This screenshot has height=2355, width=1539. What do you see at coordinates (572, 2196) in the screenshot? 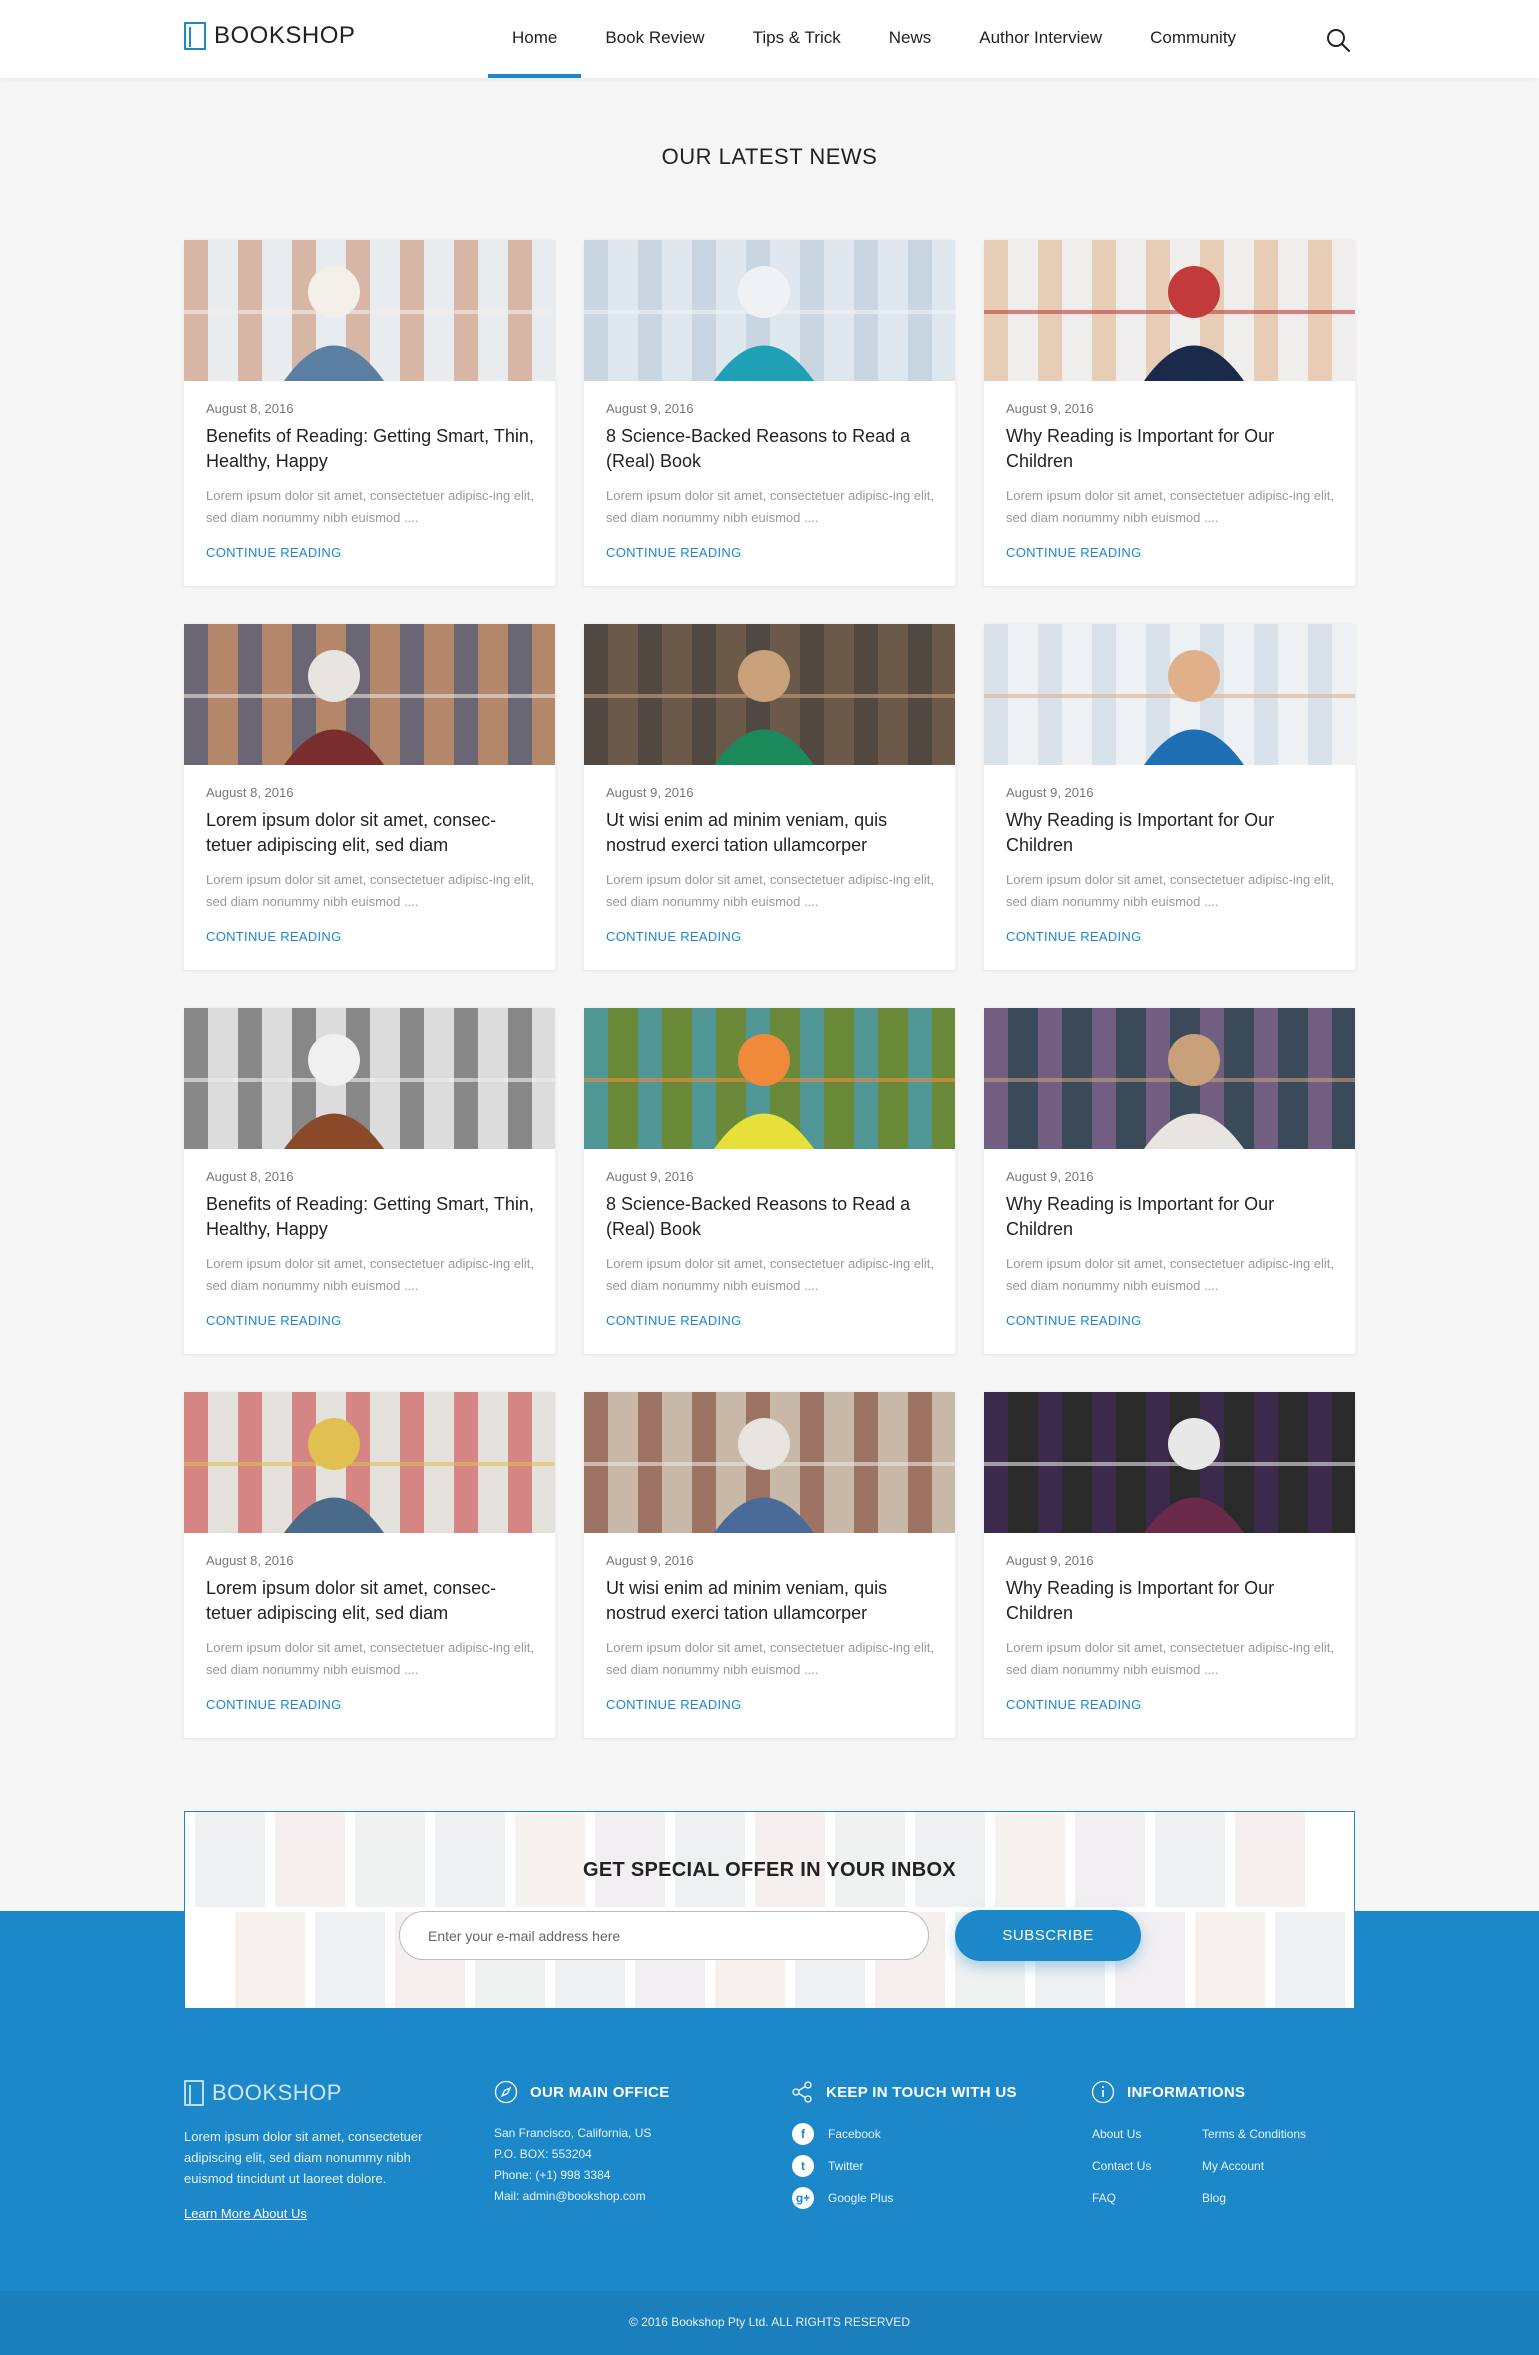
I see `office-mail: Mail: admin@bookshop.com` at bounding box center [572, 2196].